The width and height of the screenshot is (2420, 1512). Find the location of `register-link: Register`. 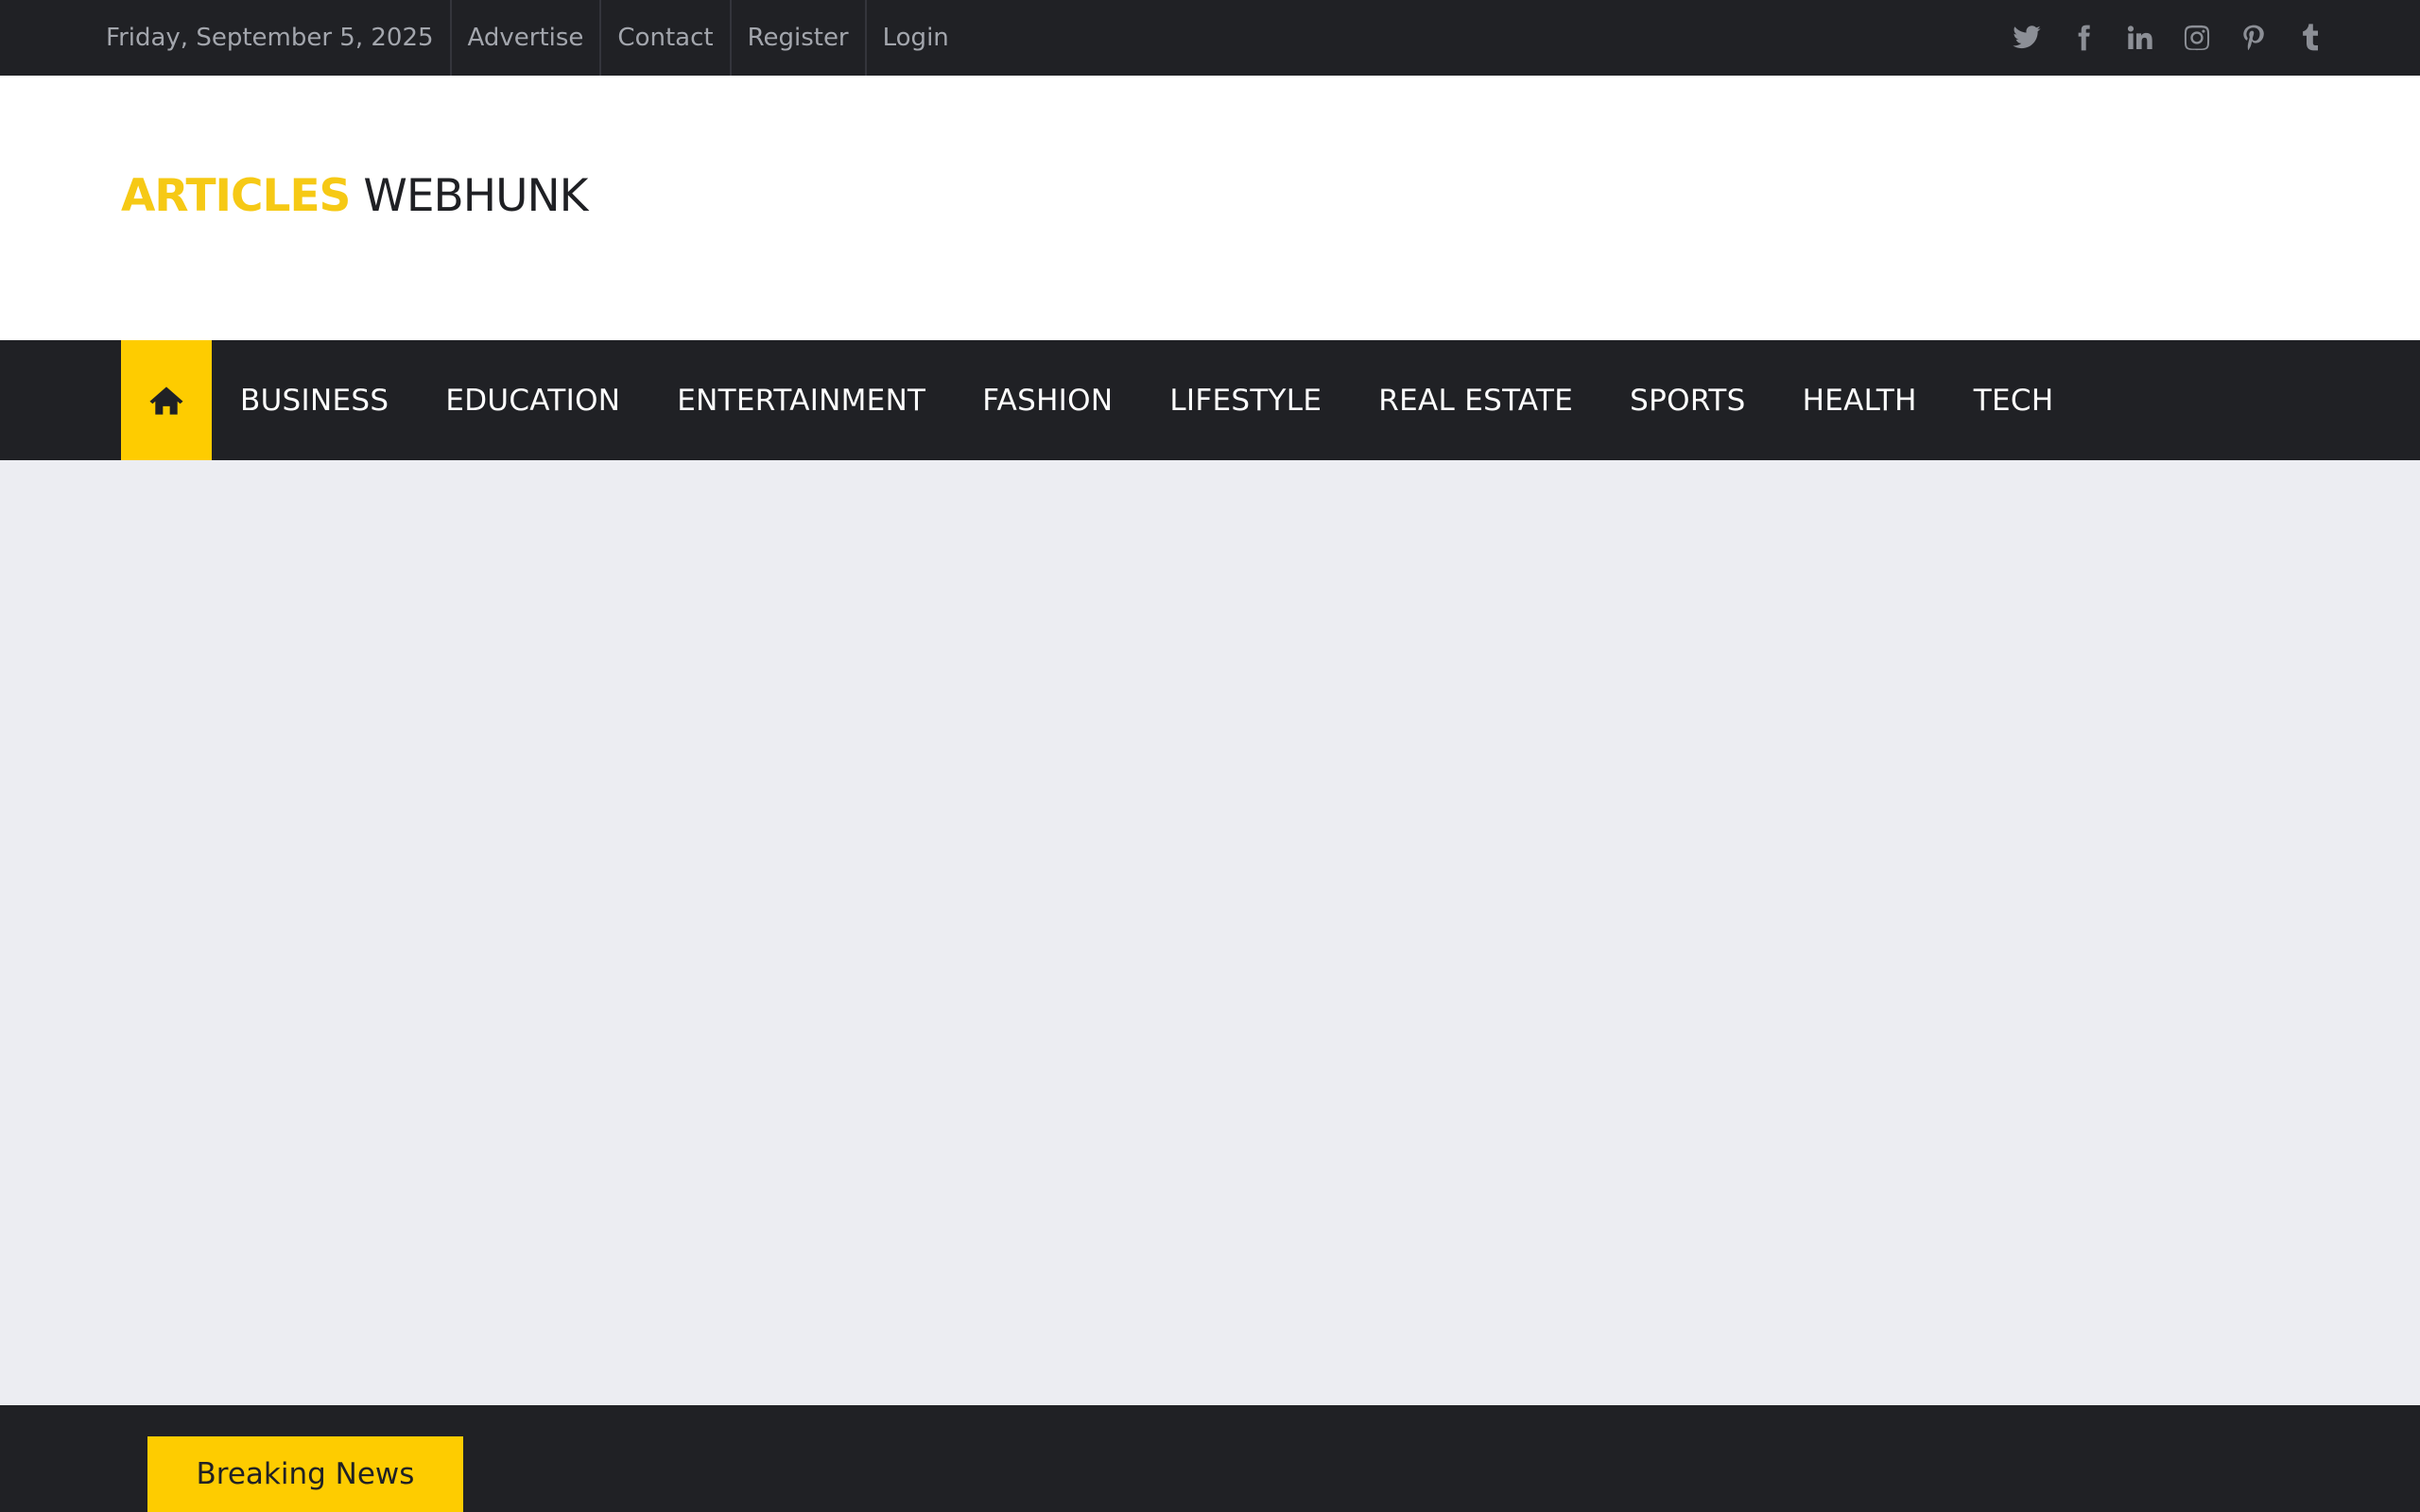

register-link: Register is located at coordinates (799, 38).